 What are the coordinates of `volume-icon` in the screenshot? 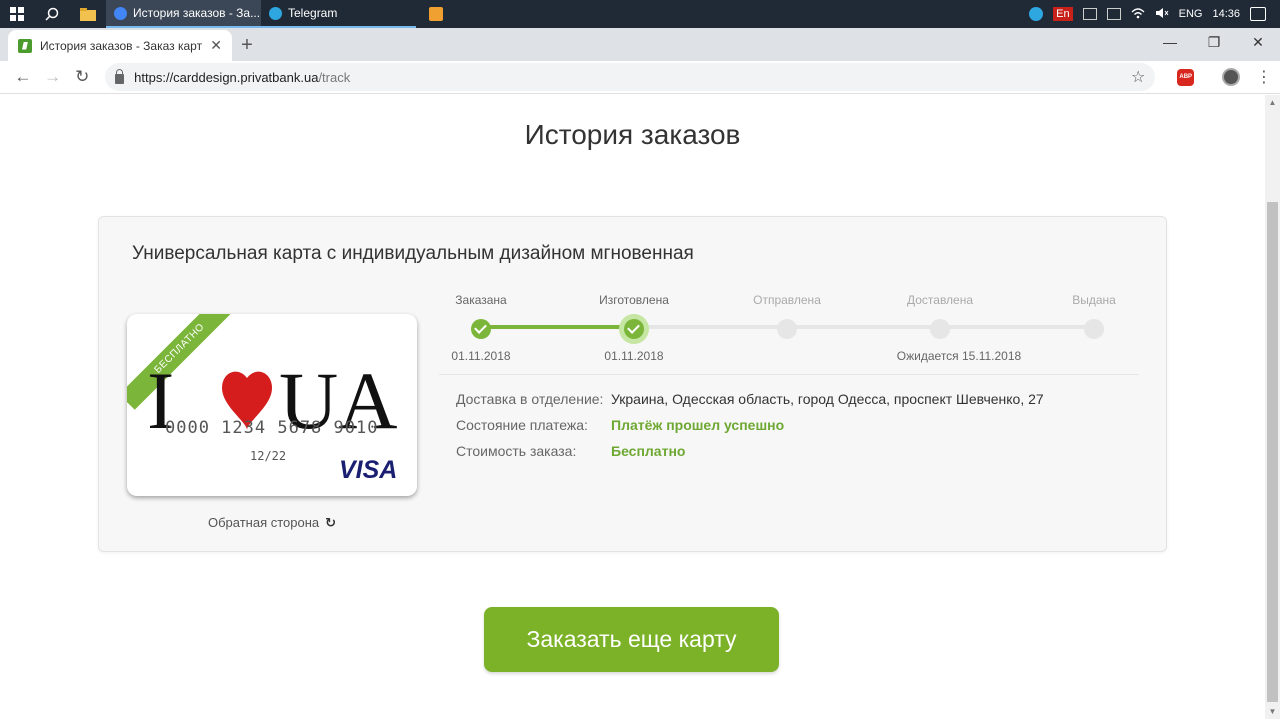 It's located at (1162, 14).